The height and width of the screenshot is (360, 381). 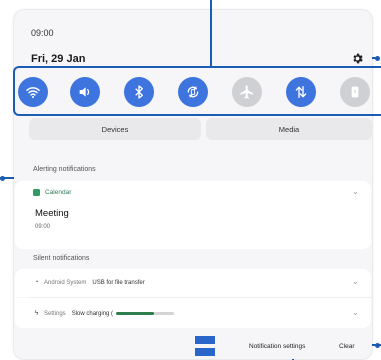 I want to click on settings-button, so click(x=357, y=58).